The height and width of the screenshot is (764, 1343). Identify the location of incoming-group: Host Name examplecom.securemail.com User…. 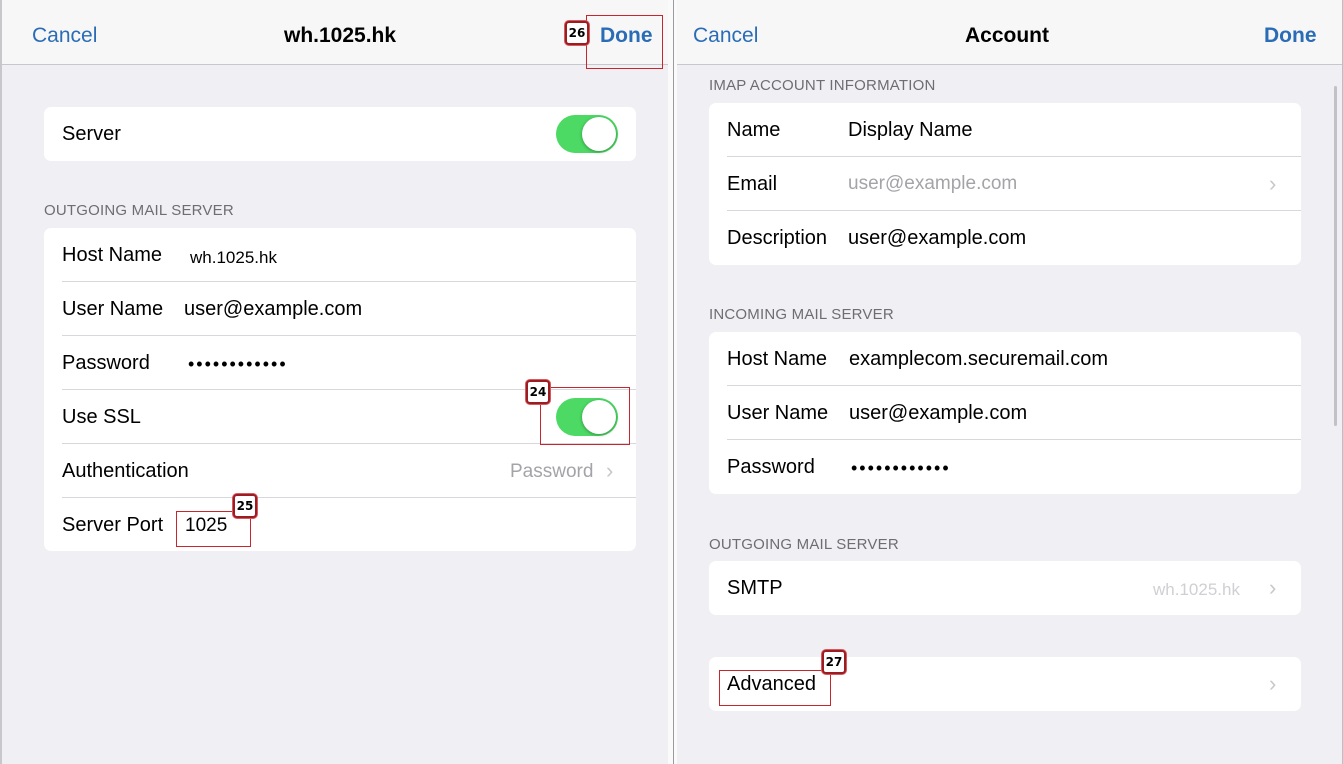
(1005, 413).